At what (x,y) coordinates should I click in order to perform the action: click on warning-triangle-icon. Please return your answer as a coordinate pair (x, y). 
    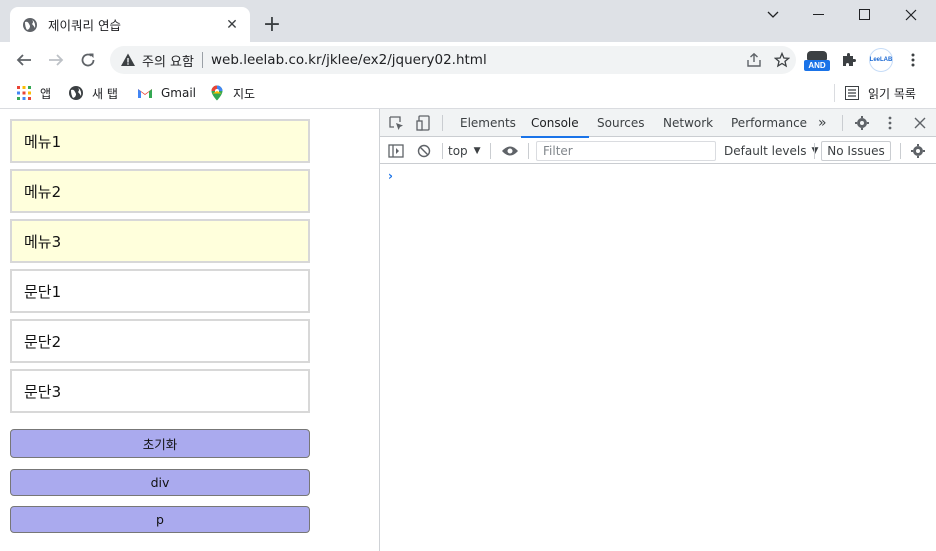
    Looking at the image, I should click on (128, 60).